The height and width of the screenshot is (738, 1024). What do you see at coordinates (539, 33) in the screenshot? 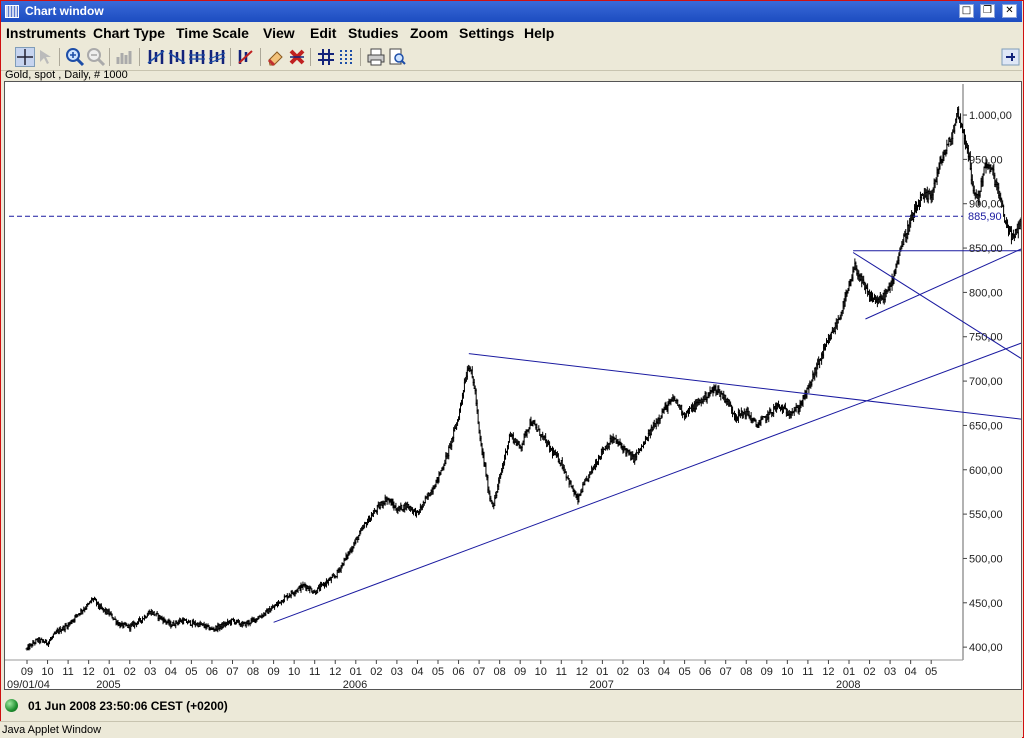
I see `menu-help: Help` at bounding box center [539, 33].